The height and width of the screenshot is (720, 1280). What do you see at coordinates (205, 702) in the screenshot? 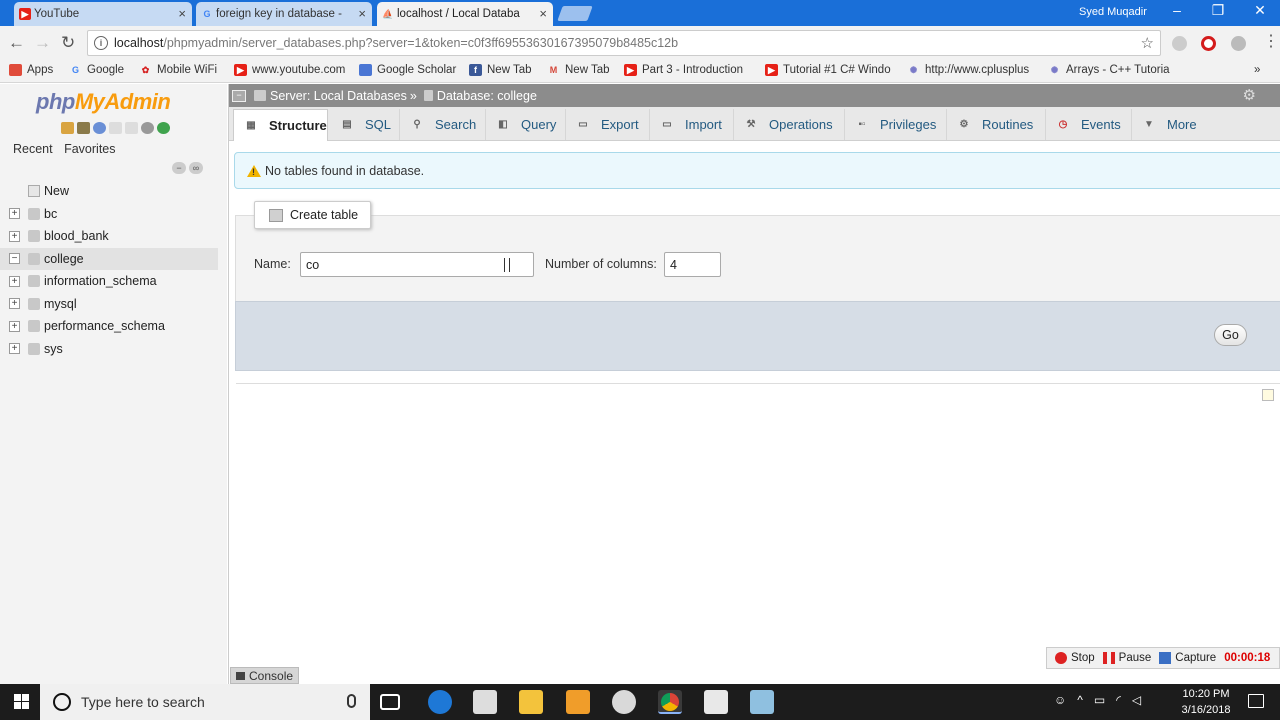
I see `taskbar-search: Type here to search` at bounding box center [205, 702].